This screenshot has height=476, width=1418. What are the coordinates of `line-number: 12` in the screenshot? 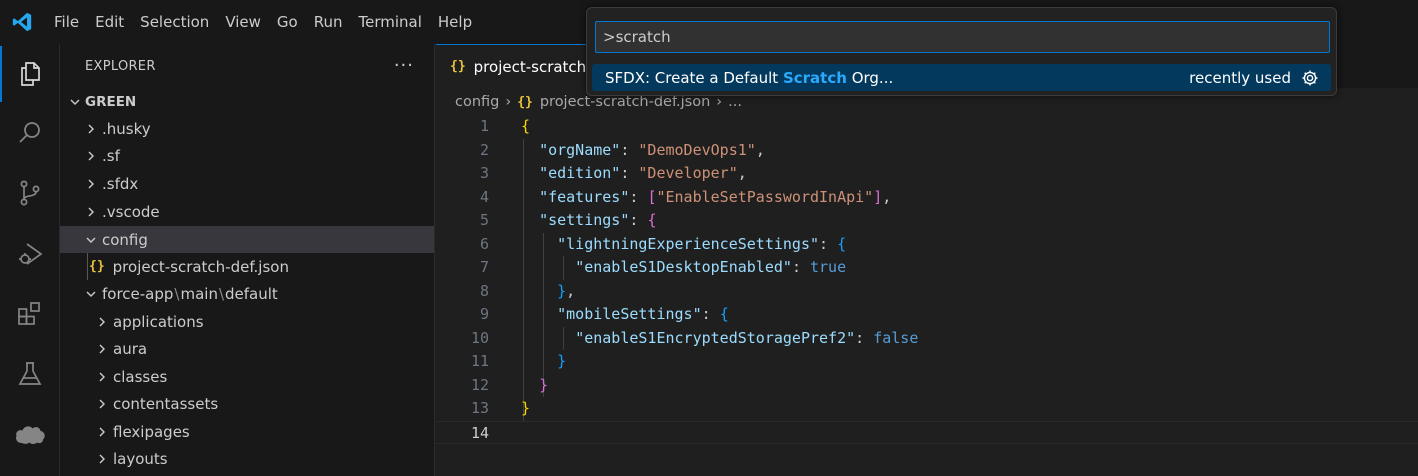 It's located at (479, 384).